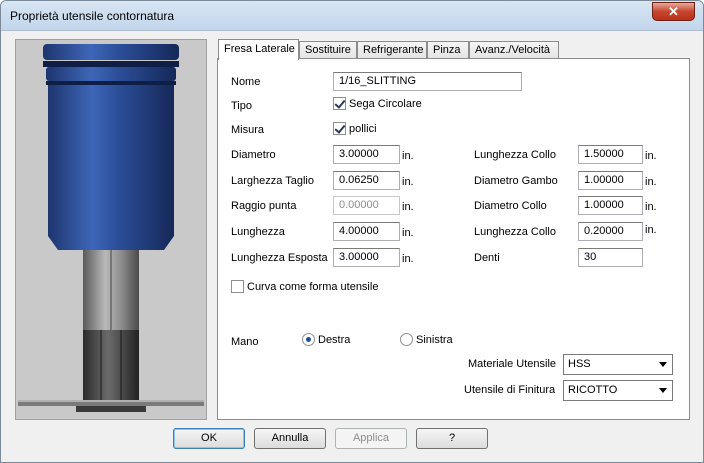  What do you see at coordinates (610, 154) in the screenshot?
I see `lunghezza-collo-input: 1.50000` at bounding box center [610, 154].